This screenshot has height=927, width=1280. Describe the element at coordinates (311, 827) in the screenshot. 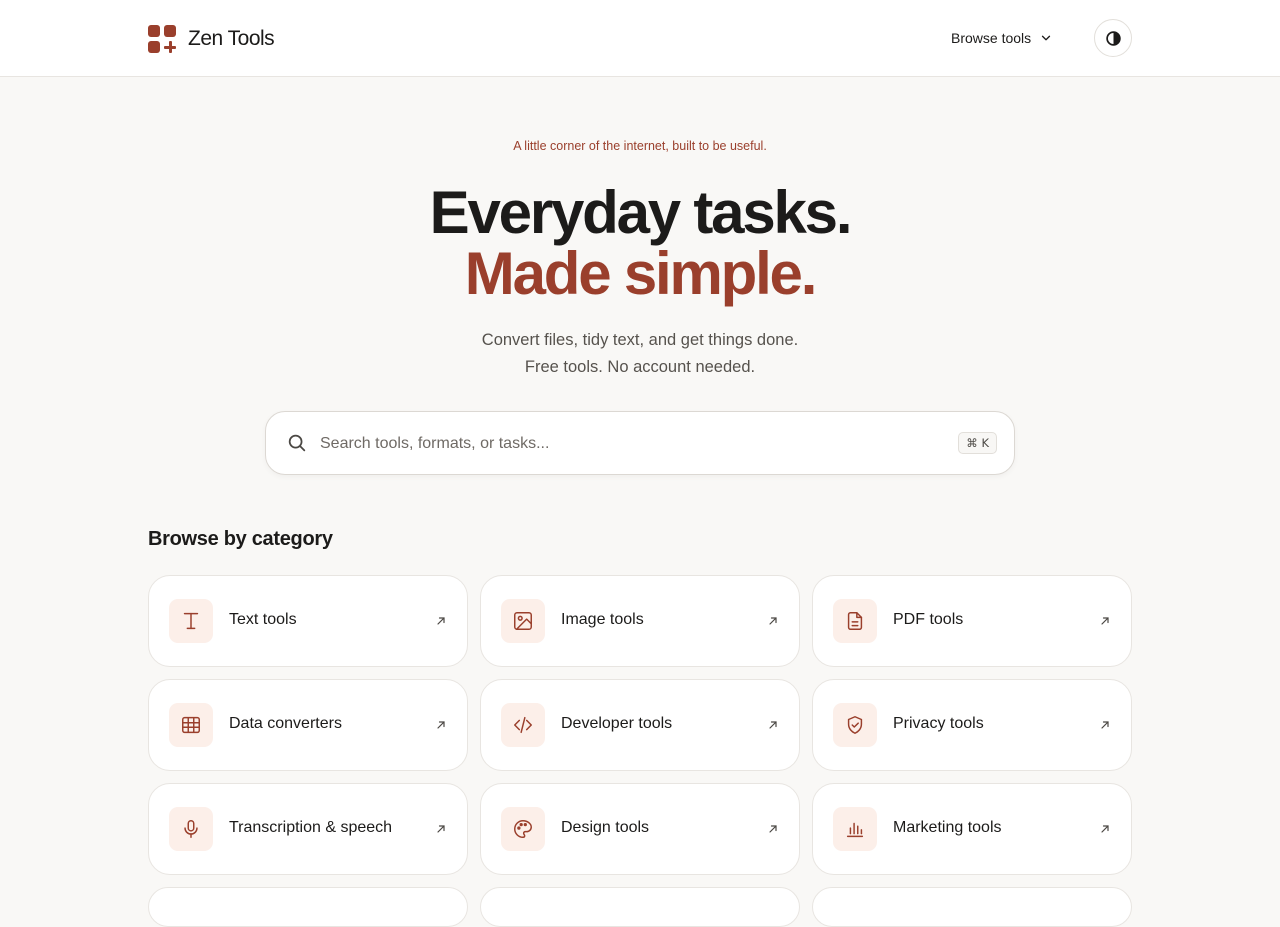

I see `category-label: Transcription & speech` at that location.